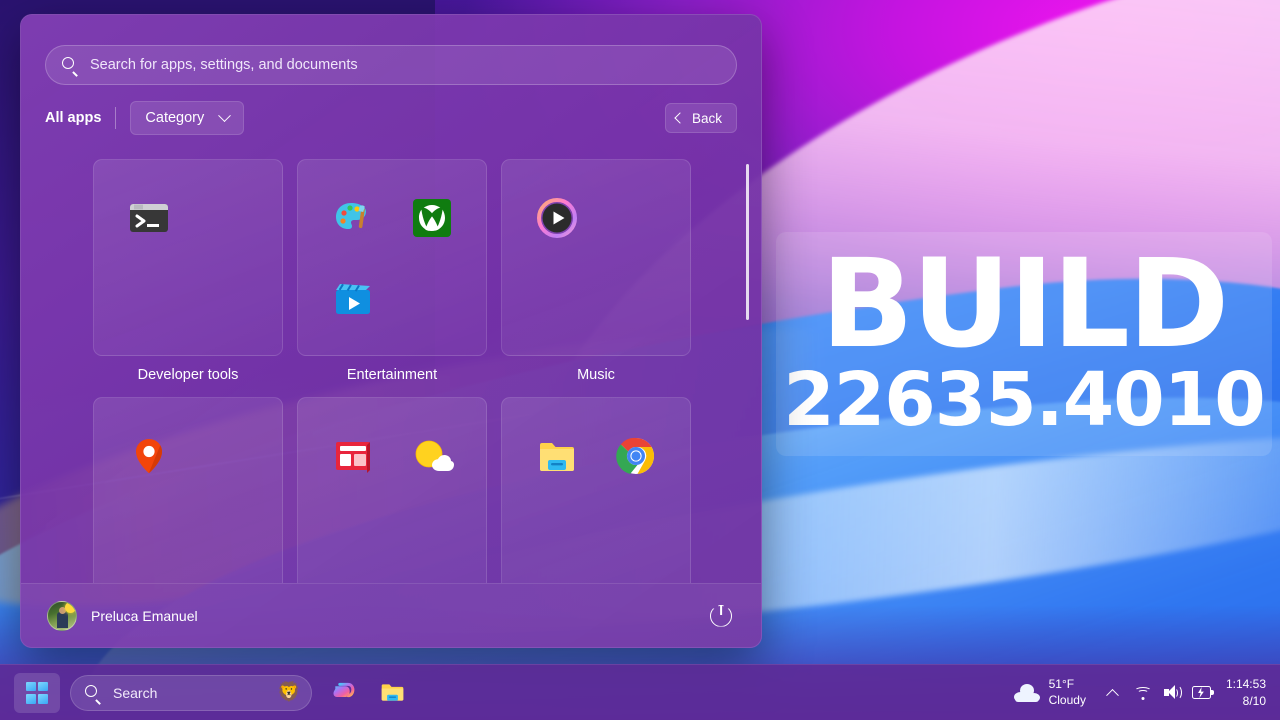  Describe the element at coordinates (1245, 684) in the screenshot. I see `tray-time: 1:14:53` at that location.